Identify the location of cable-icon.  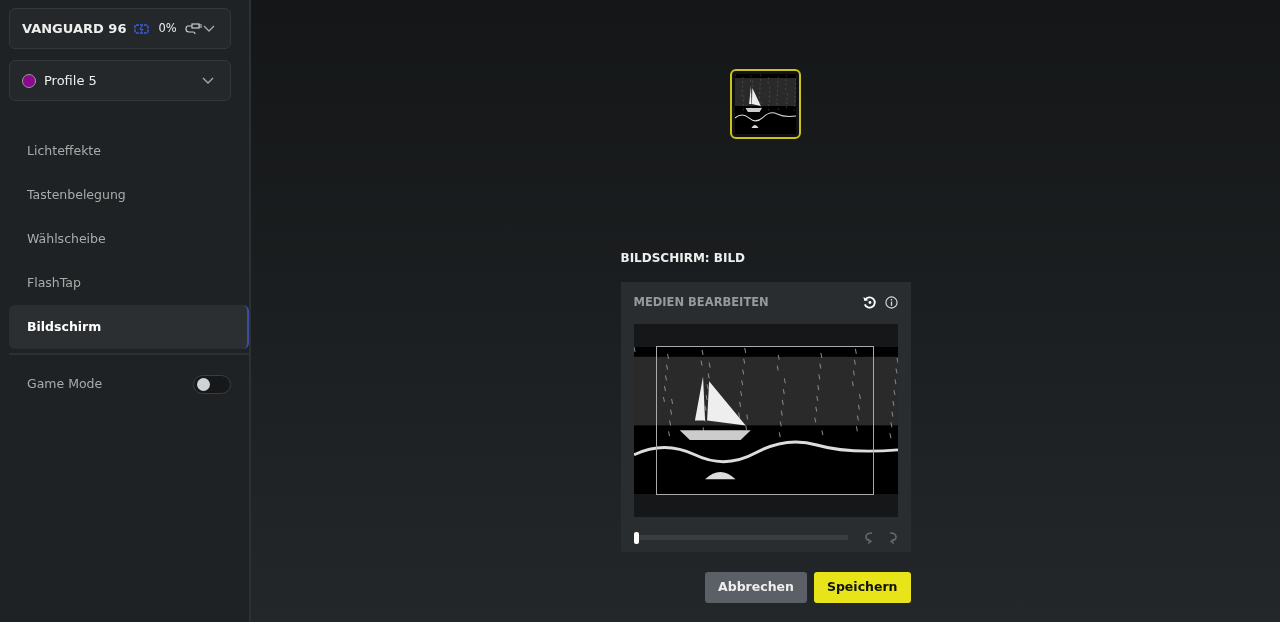
(193, 28).